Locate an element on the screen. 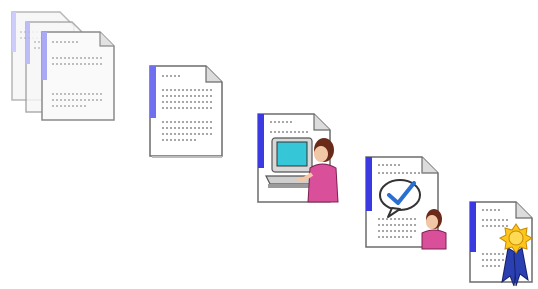 This screenshot has width=538, height=289. step-document-computer-user is located at coordinates (297, 158).